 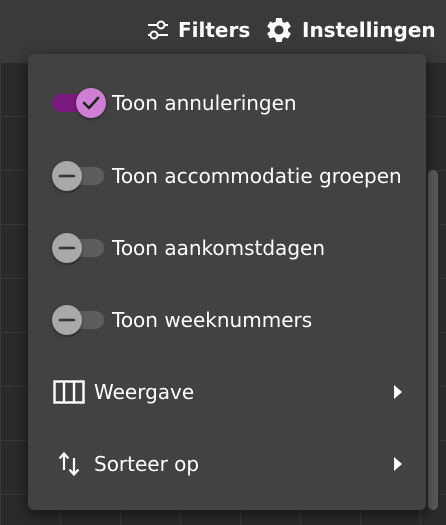 I want to click on gear-icon, so click(x=279, y=30).